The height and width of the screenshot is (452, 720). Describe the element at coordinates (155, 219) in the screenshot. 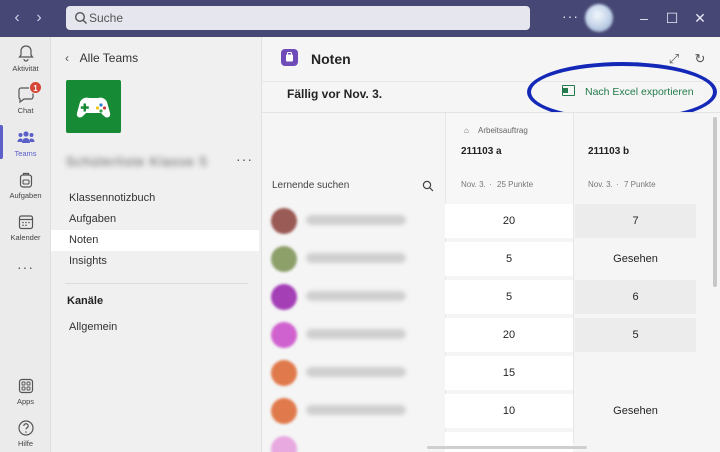

I see `menu-item-assignments: Aufgaben` at that location.